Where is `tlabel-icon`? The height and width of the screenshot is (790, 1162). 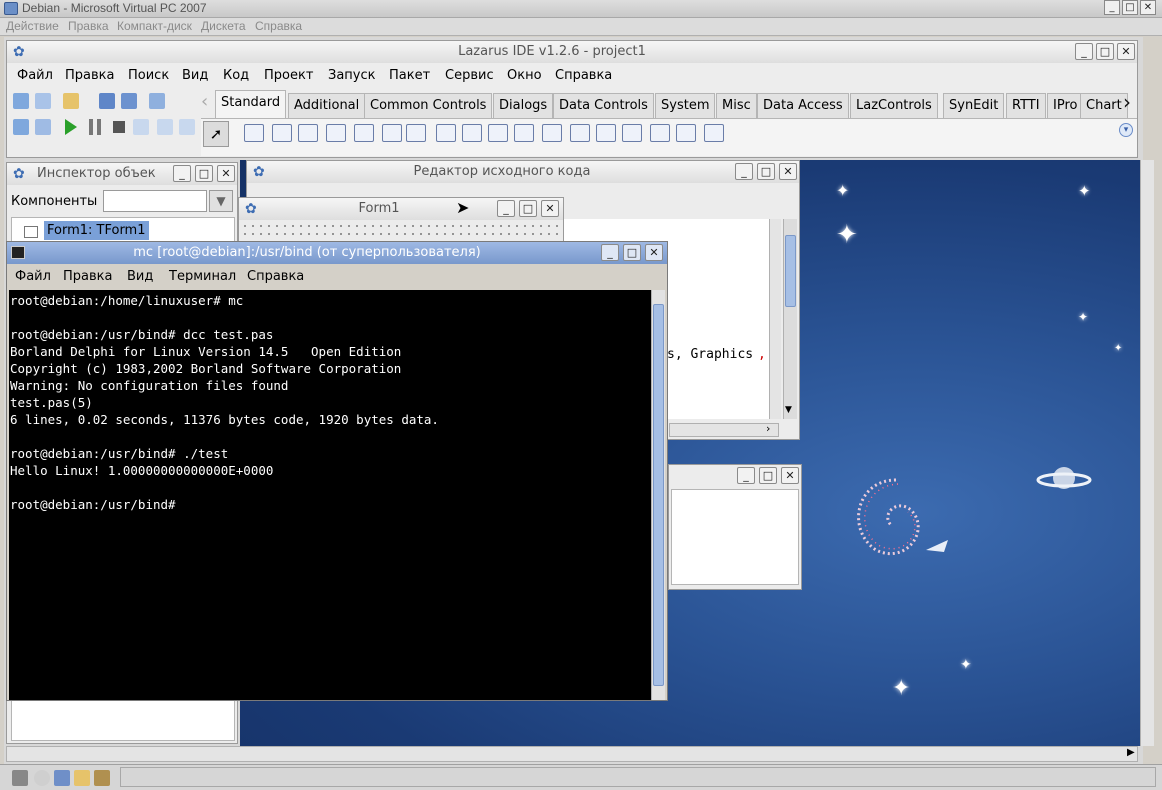
tlabel-icon is located at coordinates (336, 133).